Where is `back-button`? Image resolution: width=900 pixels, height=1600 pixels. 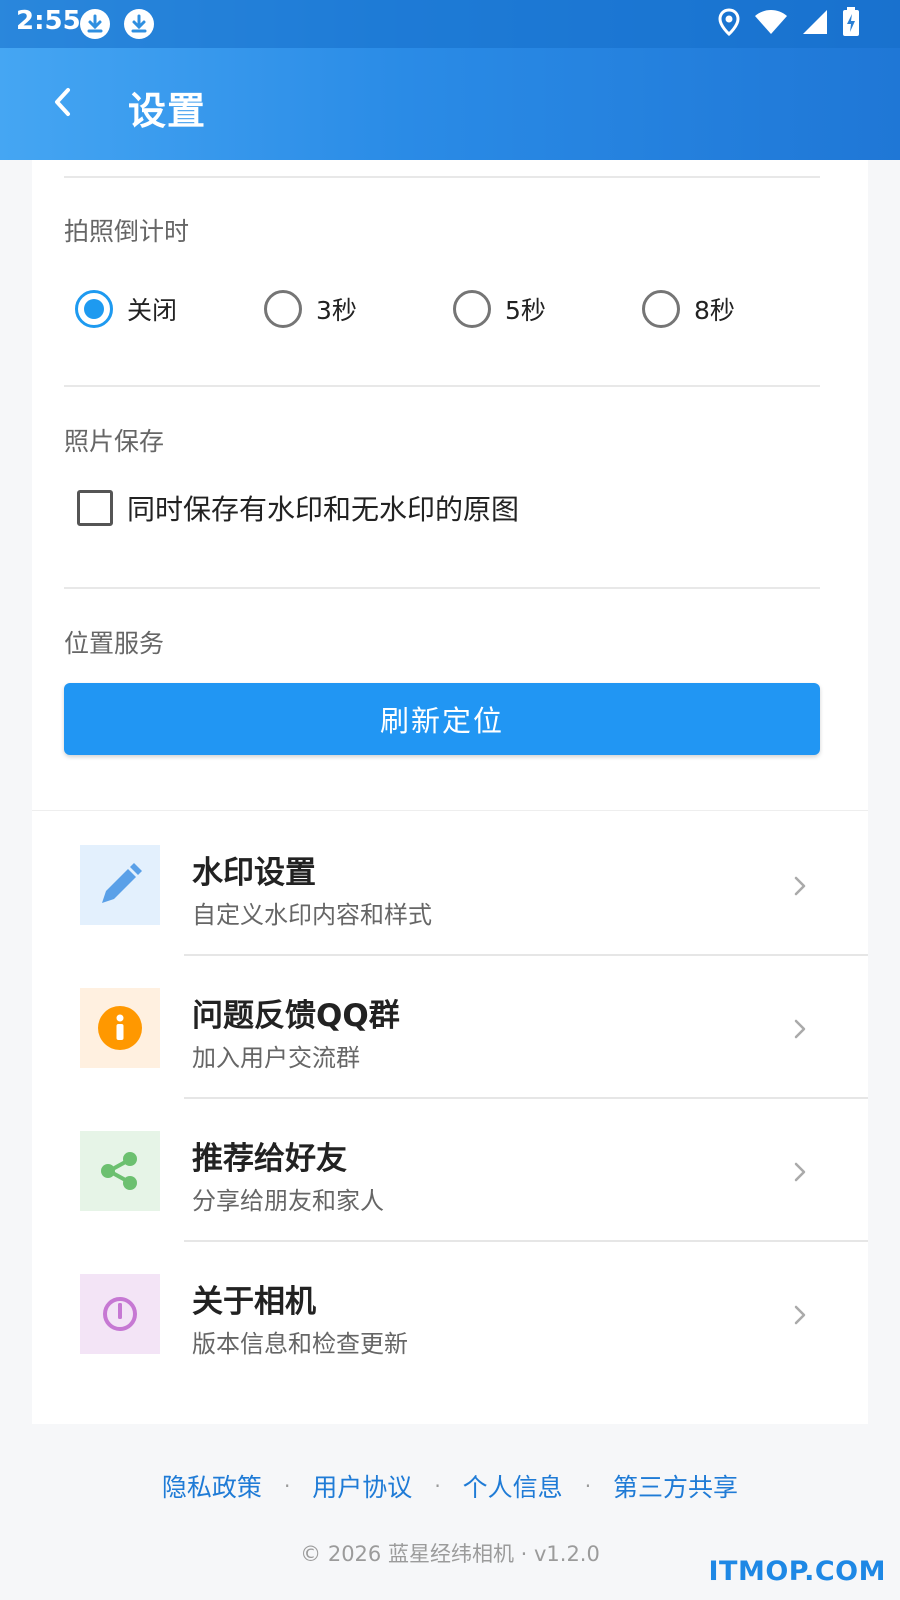
back-button is located at coordinates (62, 102).